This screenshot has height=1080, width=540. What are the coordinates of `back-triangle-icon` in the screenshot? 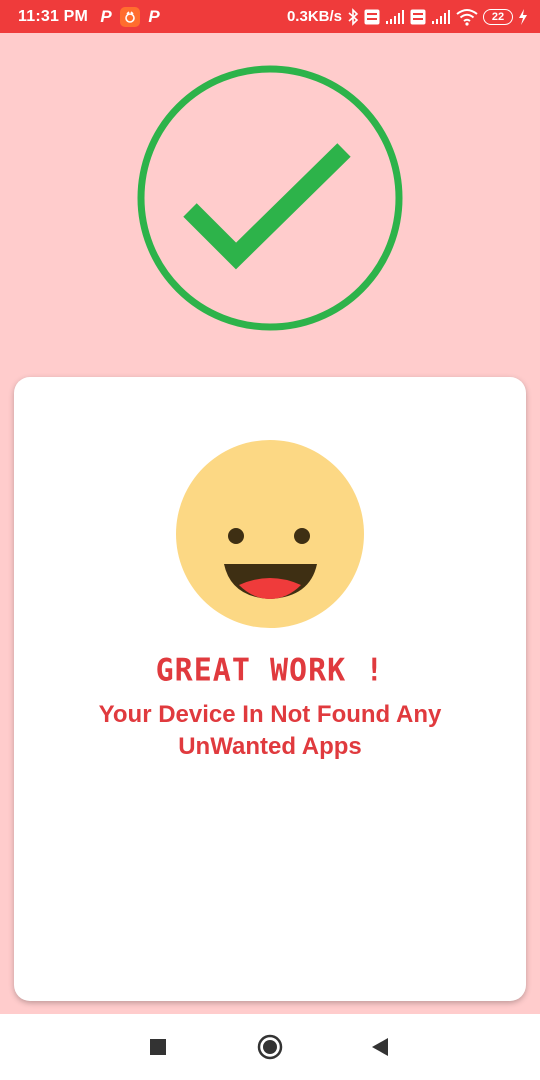 It's located at (380, 1047).